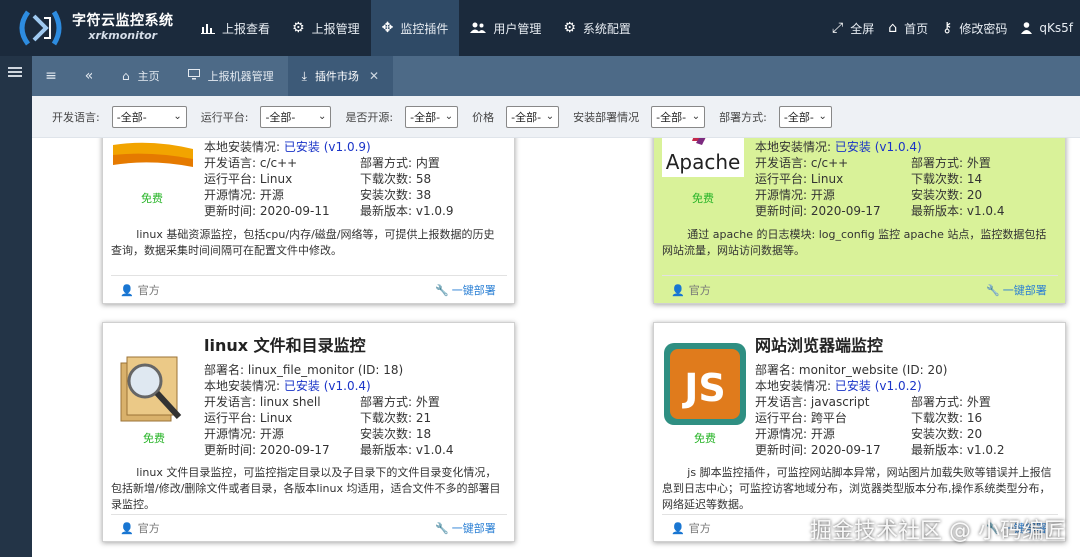 This screenshot has width=1080, height=557. What do you see at coordinates (423, 418) in the screenshot?
I see `field-value: 21` at bounding box center [423, 418].